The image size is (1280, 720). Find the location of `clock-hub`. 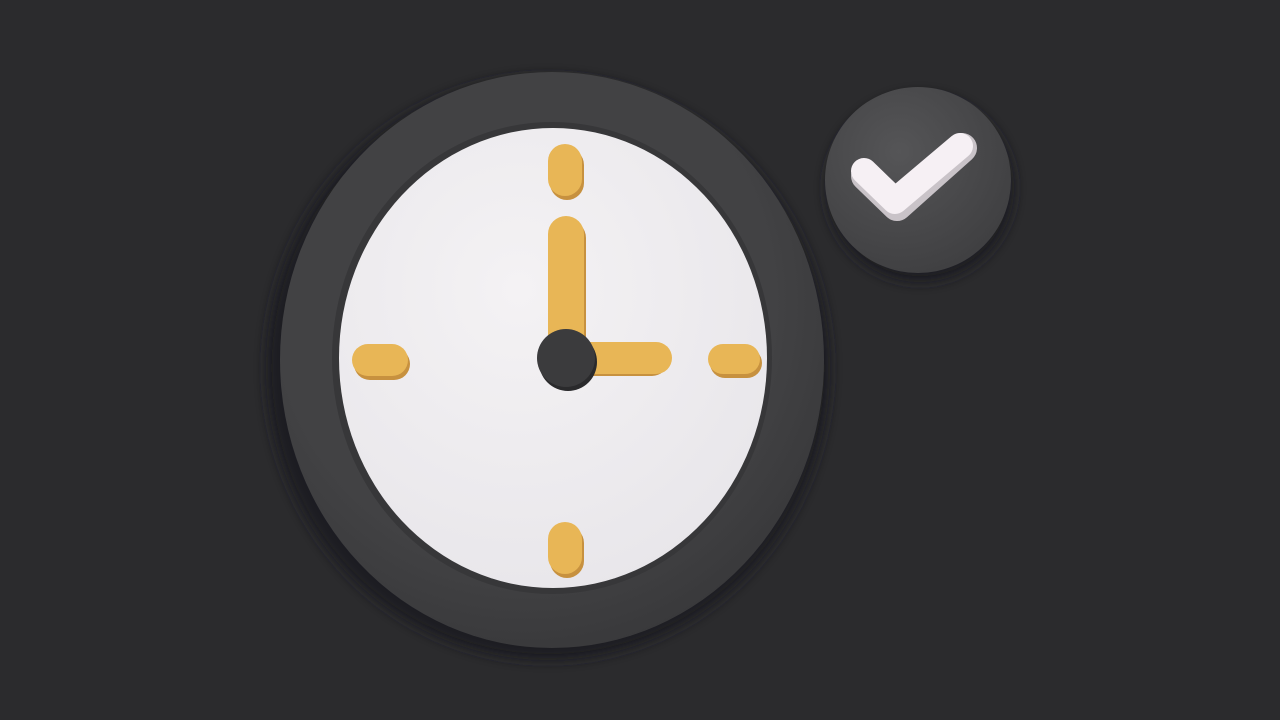

clock-hub is located at coordinates (566, 358).